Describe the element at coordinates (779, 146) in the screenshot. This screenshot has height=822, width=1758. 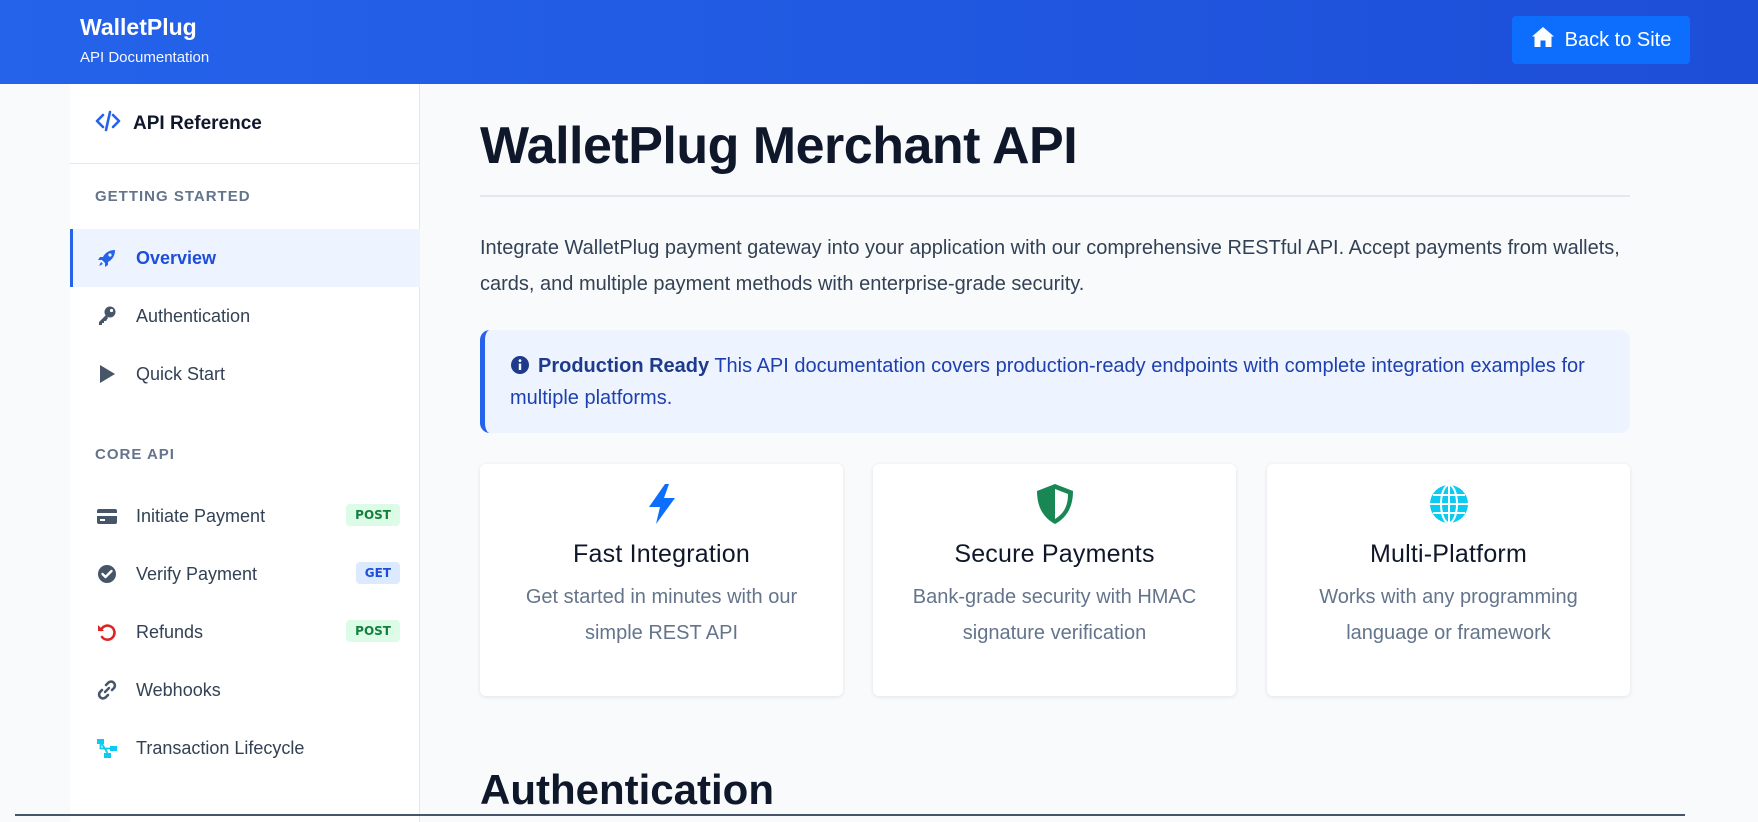
I see `page-title: WalletPlug Merchant API` at that location.